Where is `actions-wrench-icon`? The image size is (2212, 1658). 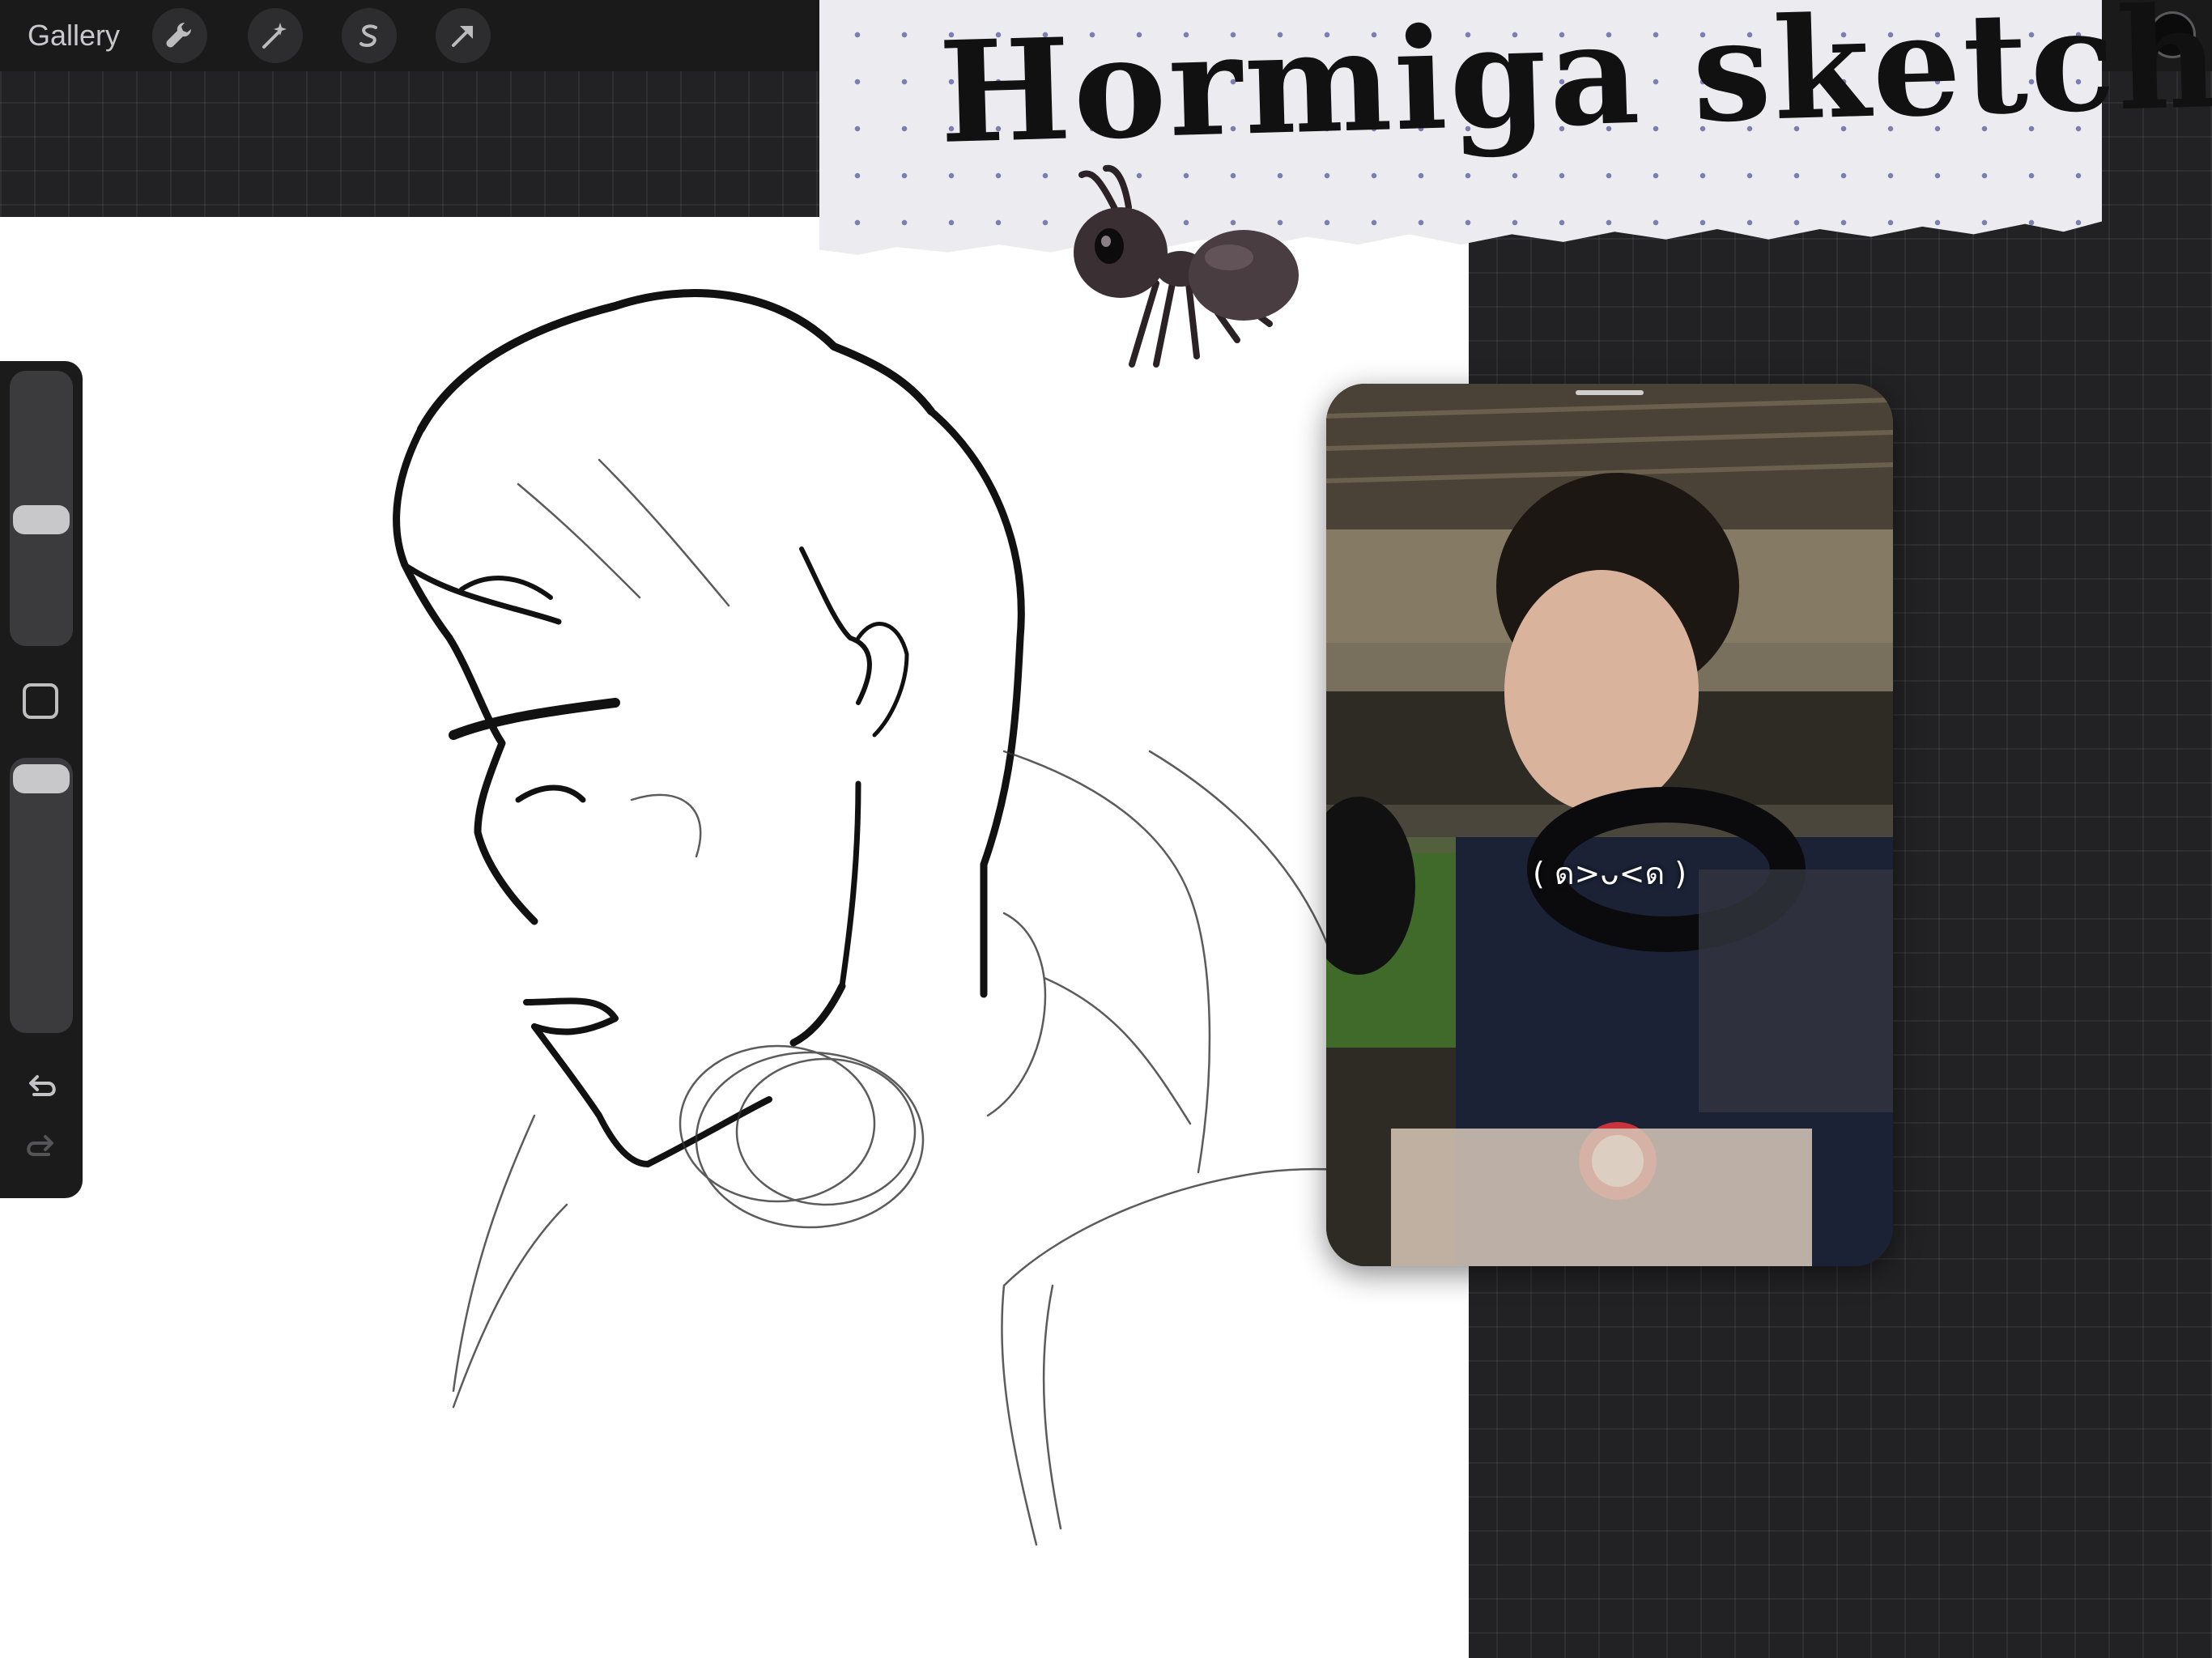 actions-wrench-icon is located at coordinates (180, 35).